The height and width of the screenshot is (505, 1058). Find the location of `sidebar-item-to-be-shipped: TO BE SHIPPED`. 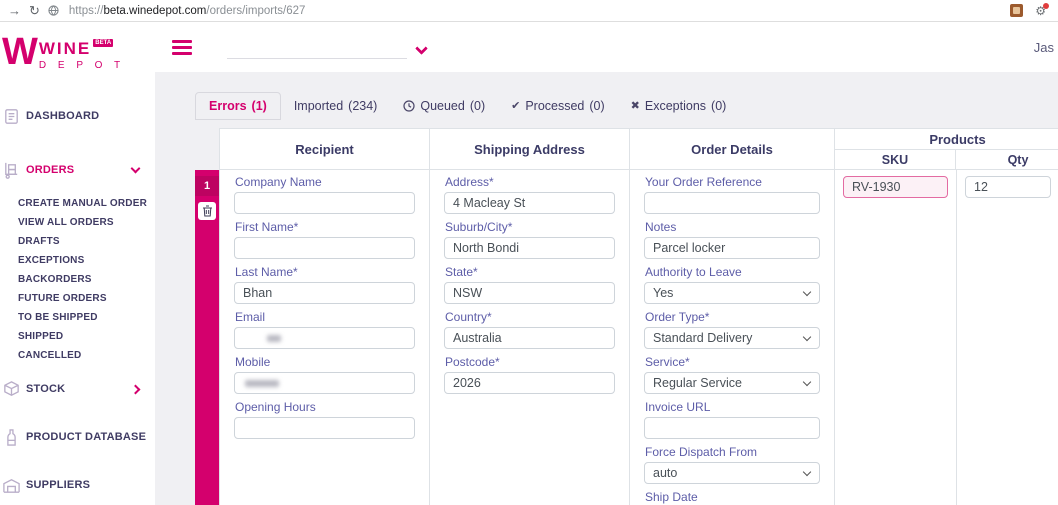

sidebar-item-to-be-shipped: TO BE SHIPPED is located at coordinates (86, 317).